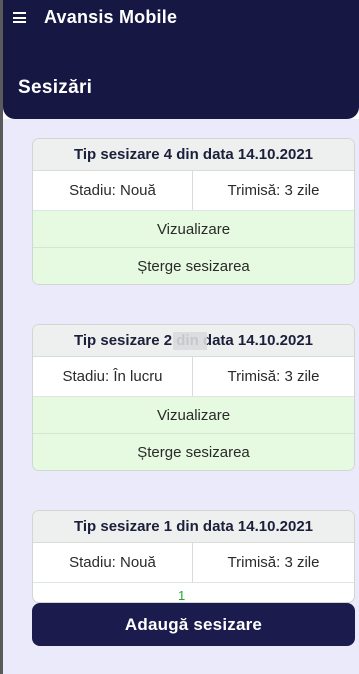 Image resolution: width=359 pixels, height=674 pixels. Describe the element at coordinates (193, 155) in the screenshot. I see `report-card-title: Tip sesizare 4 din data 14.10.2021` at that location.